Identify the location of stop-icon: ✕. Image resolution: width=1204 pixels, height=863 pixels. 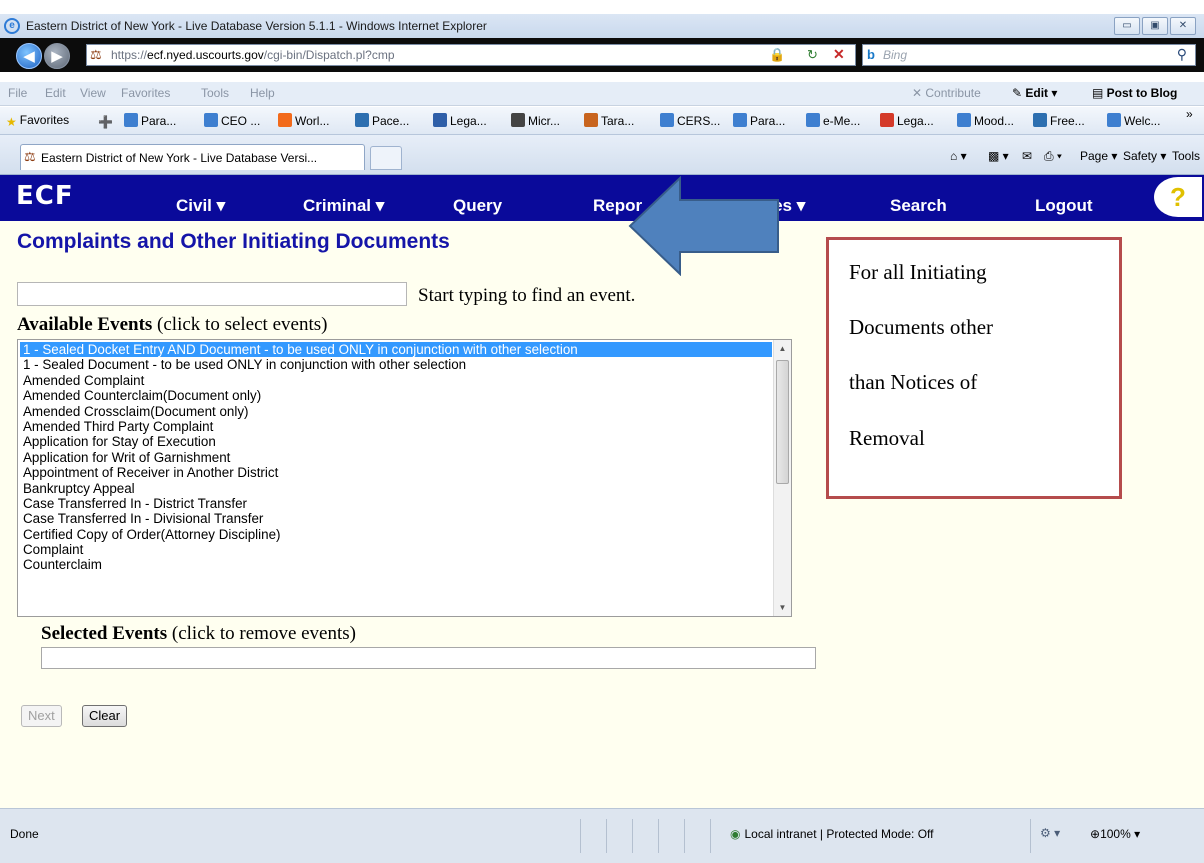
(839, 54).